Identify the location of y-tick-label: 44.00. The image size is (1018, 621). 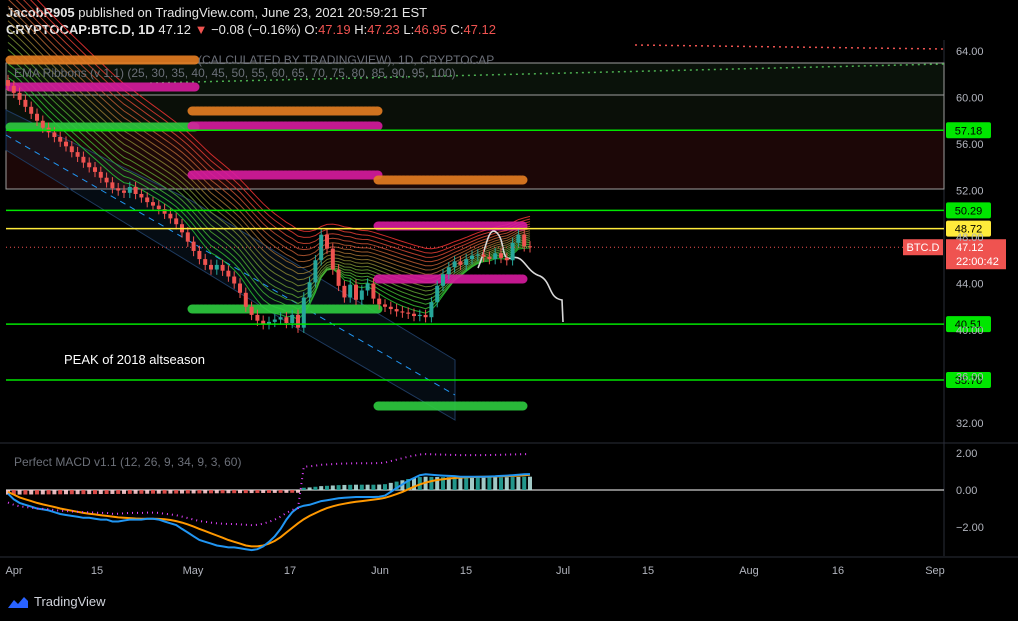
(970, 285).